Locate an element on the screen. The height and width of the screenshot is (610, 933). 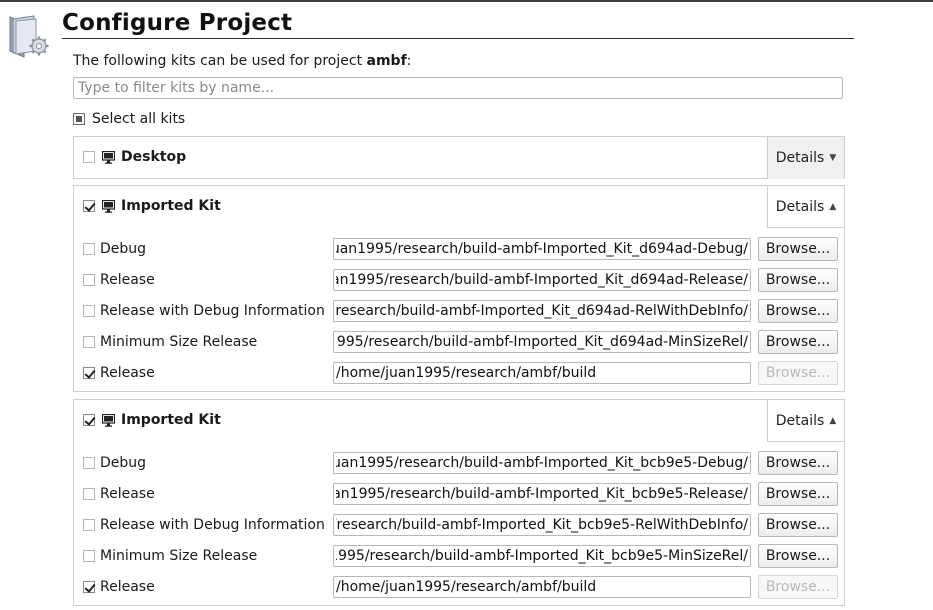
details-toggle-button: Details ▼ is located at coordinates (805, 158).